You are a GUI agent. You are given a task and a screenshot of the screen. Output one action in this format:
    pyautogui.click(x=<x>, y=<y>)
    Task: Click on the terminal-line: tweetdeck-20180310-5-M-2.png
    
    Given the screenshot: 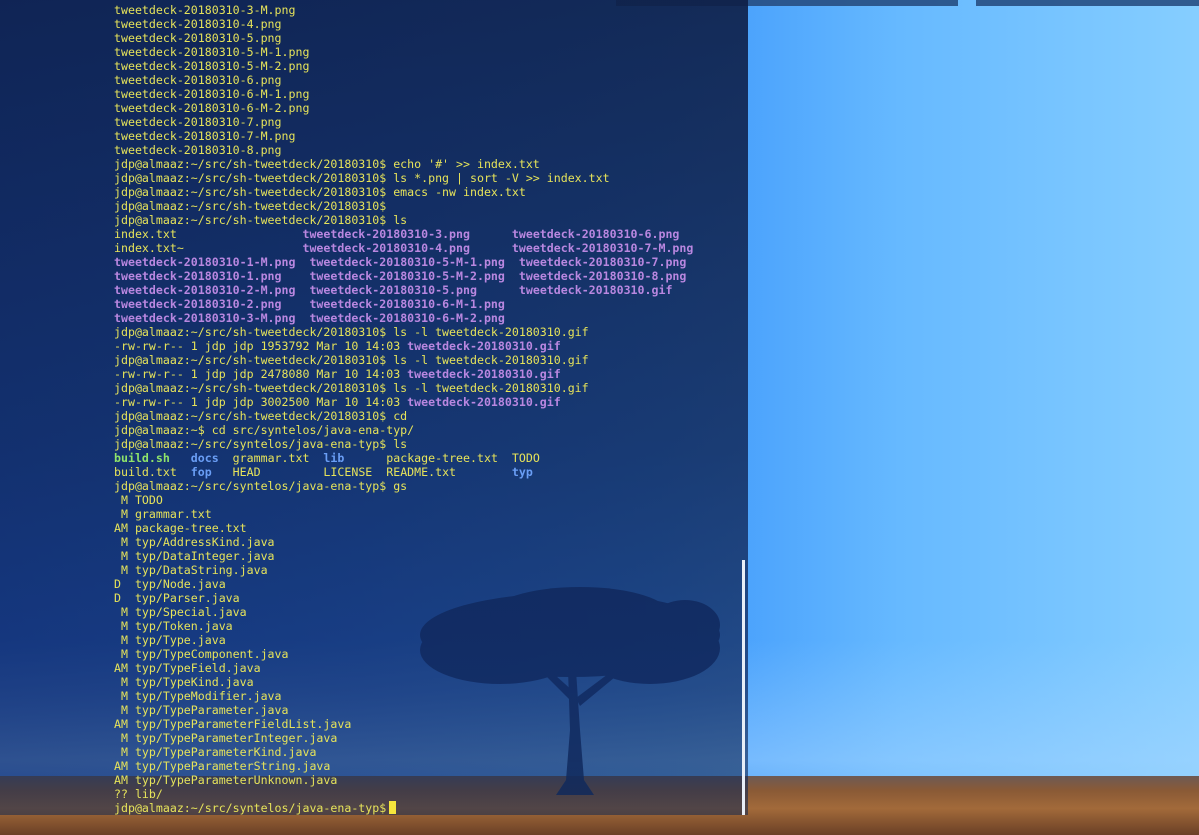 What is the action you would take?
    pyautogui.click(x=429, y=66)
    